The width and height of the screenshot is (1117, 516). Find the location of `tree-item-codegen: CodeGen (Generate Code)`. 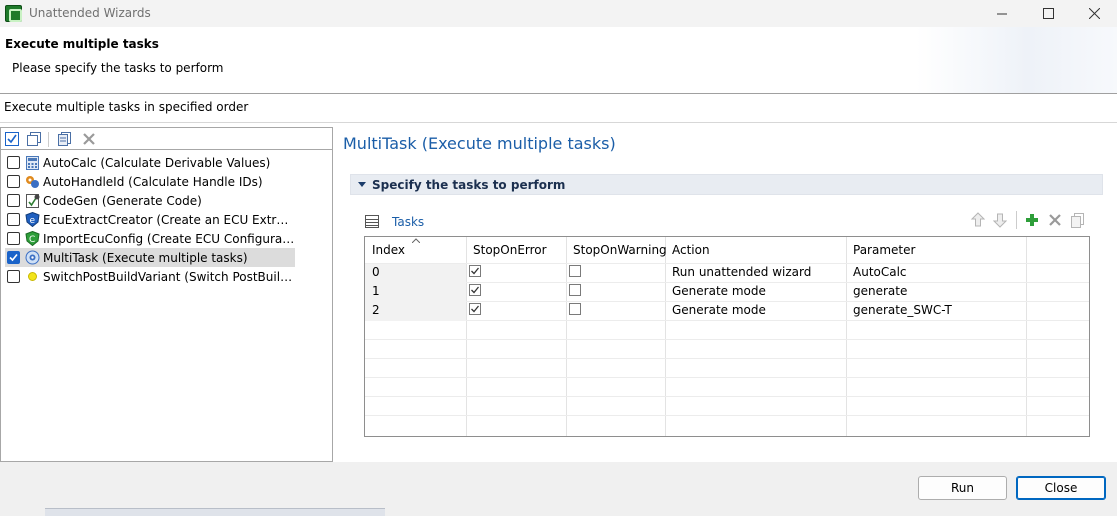

tree-item-codegen: CodeGen (Generate Code) is located at coordinates (150, 200).